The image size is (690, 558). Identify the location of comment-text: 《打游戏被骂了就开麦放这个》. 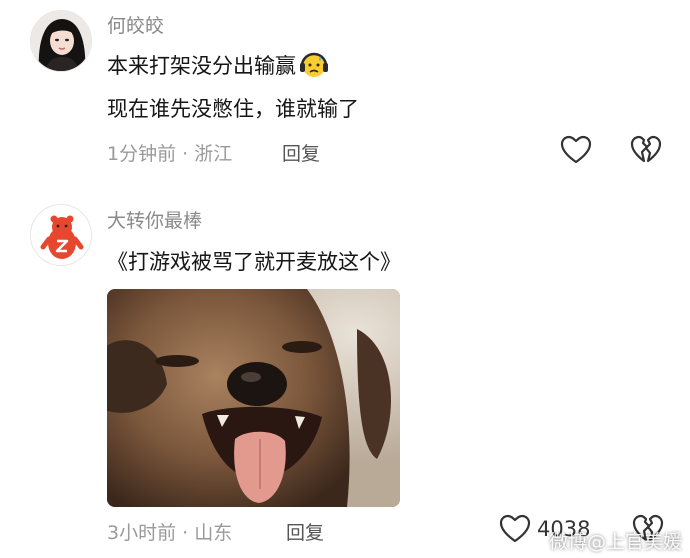
(254, 262).